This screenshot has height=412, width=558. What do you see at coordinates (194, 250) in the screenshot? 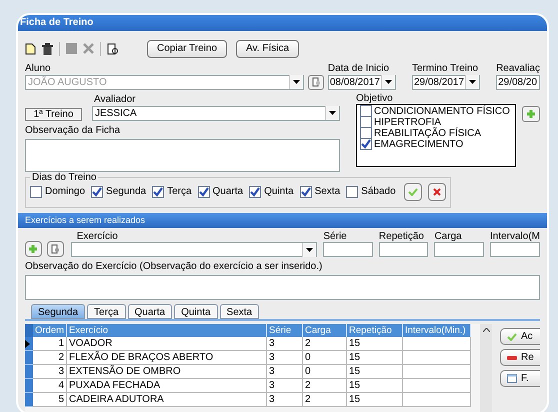
I see `exercise-field` at bounding box center [194, 250].